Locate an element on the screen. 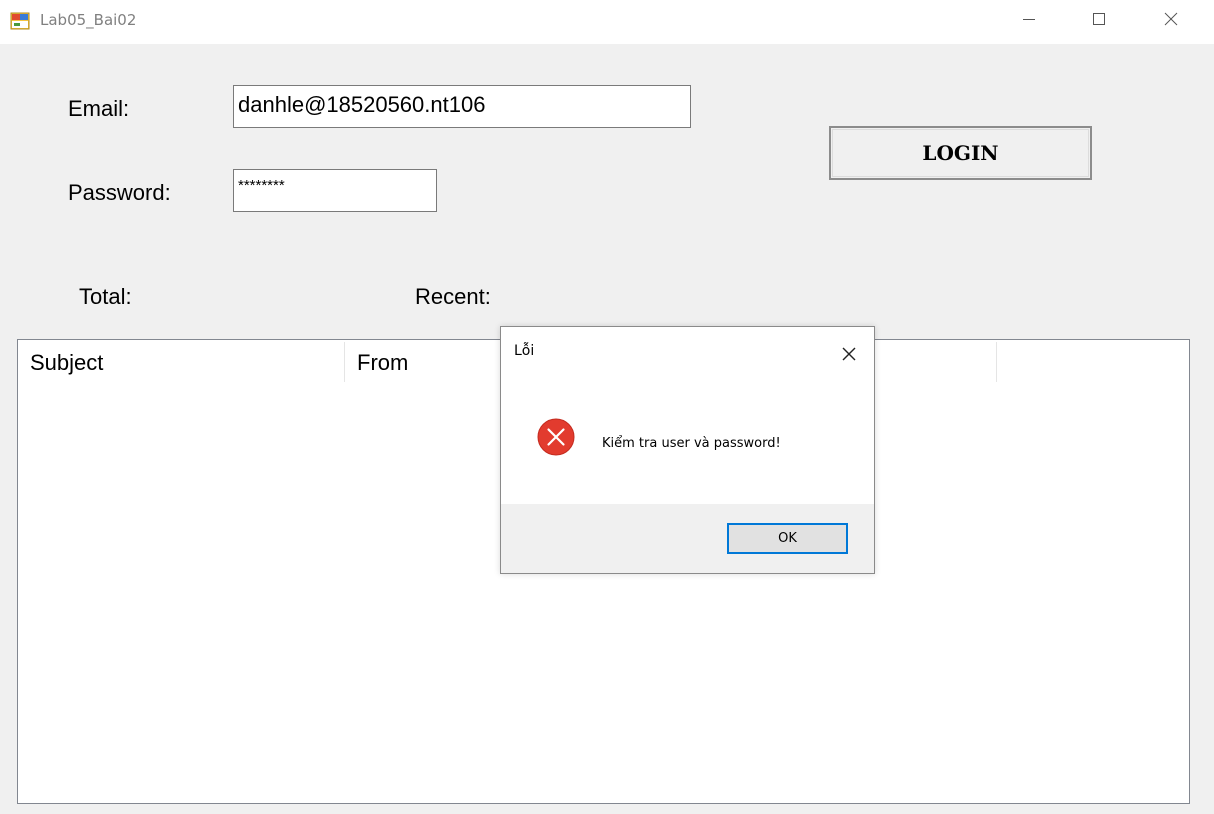 This screenshot has width=1214, height=814. email-label: Email: is located at coordinates (99, 108).